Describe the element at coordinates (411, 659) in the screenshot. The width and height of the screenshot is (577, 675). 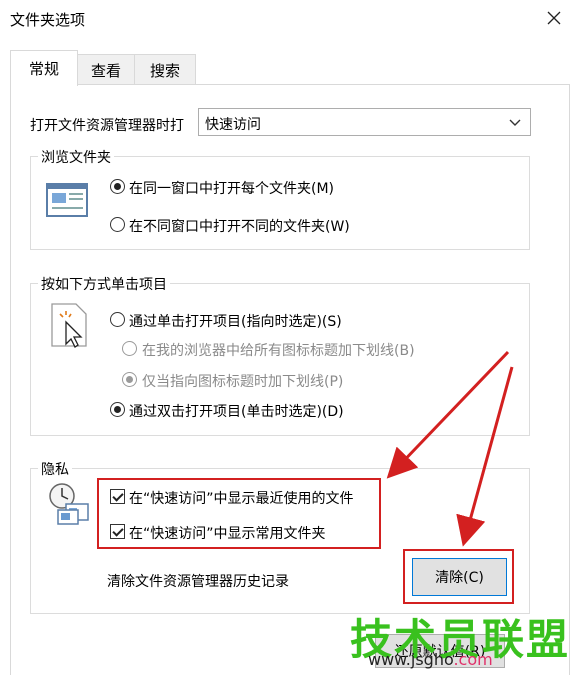
I see `watermark-url-main: www.jsgho` at that location.